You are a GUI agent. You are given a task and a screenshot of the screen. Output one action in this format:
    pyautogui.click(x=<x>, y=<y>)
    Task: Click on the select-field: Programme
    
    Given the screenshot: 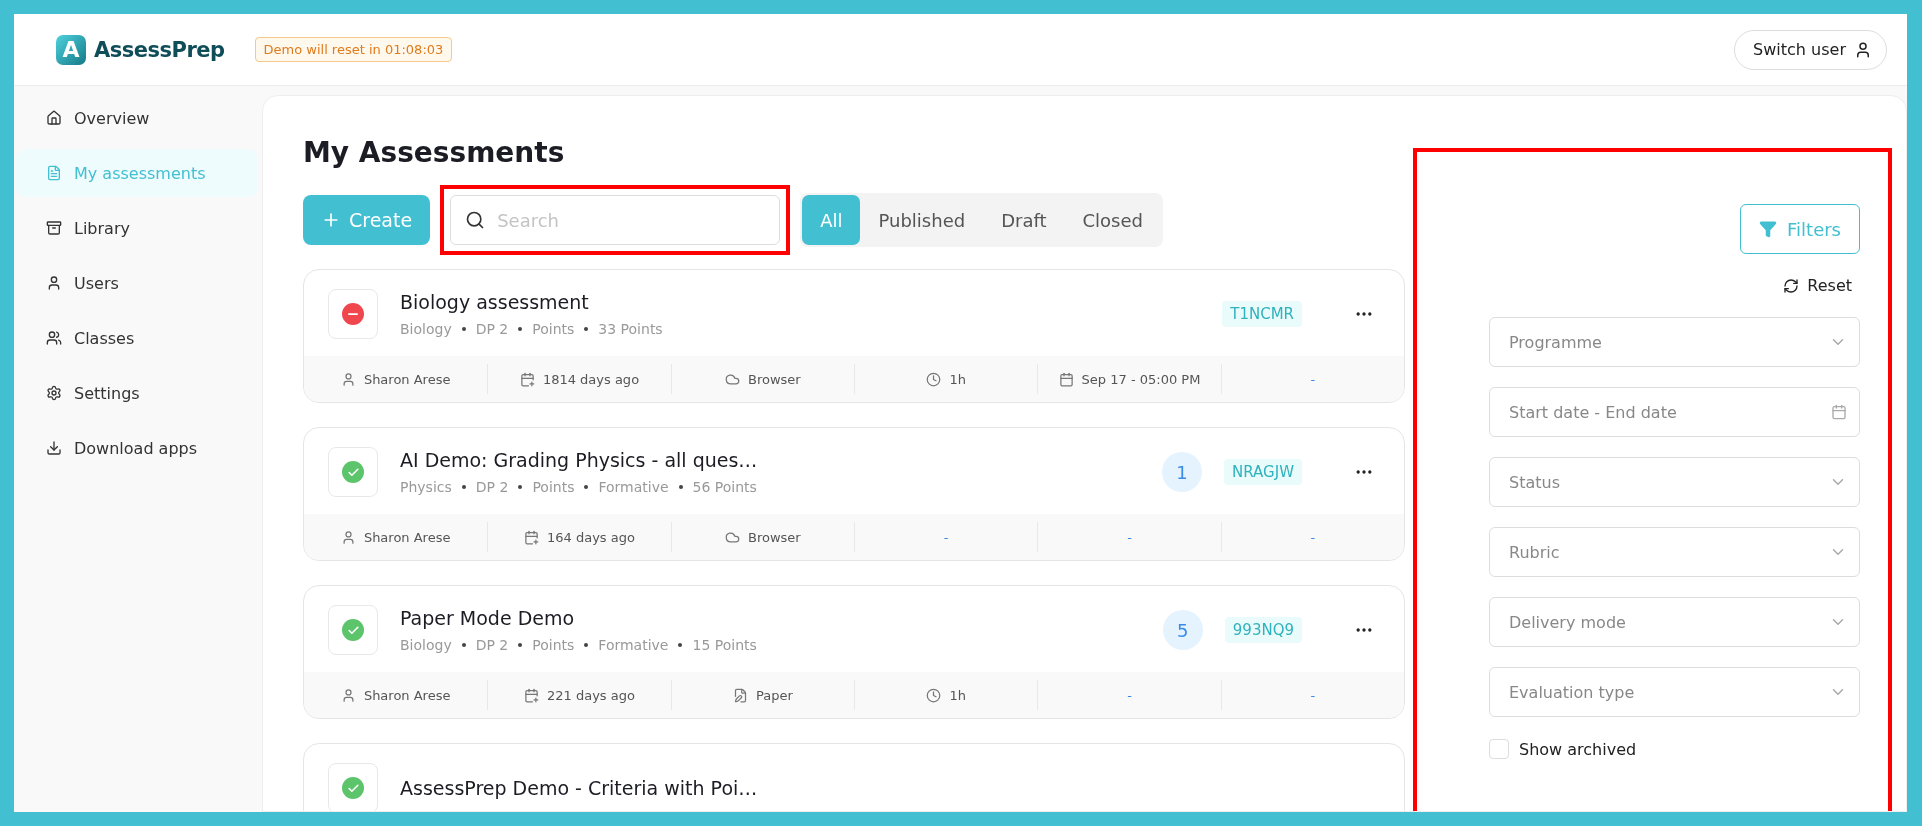 What is the action you would take?
    pyautogui.click(x=1674, y=342)
    